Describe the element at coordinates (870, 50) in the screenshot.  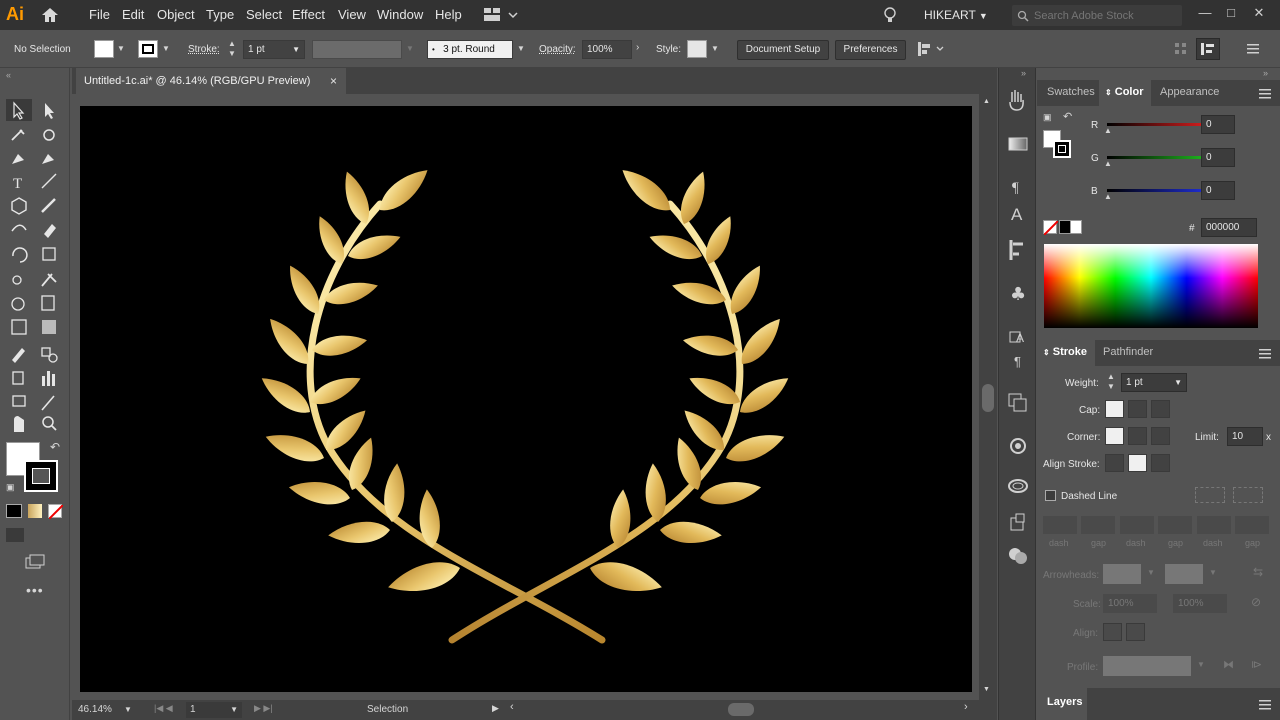
I see `preferences-button: Preferences` at that location.